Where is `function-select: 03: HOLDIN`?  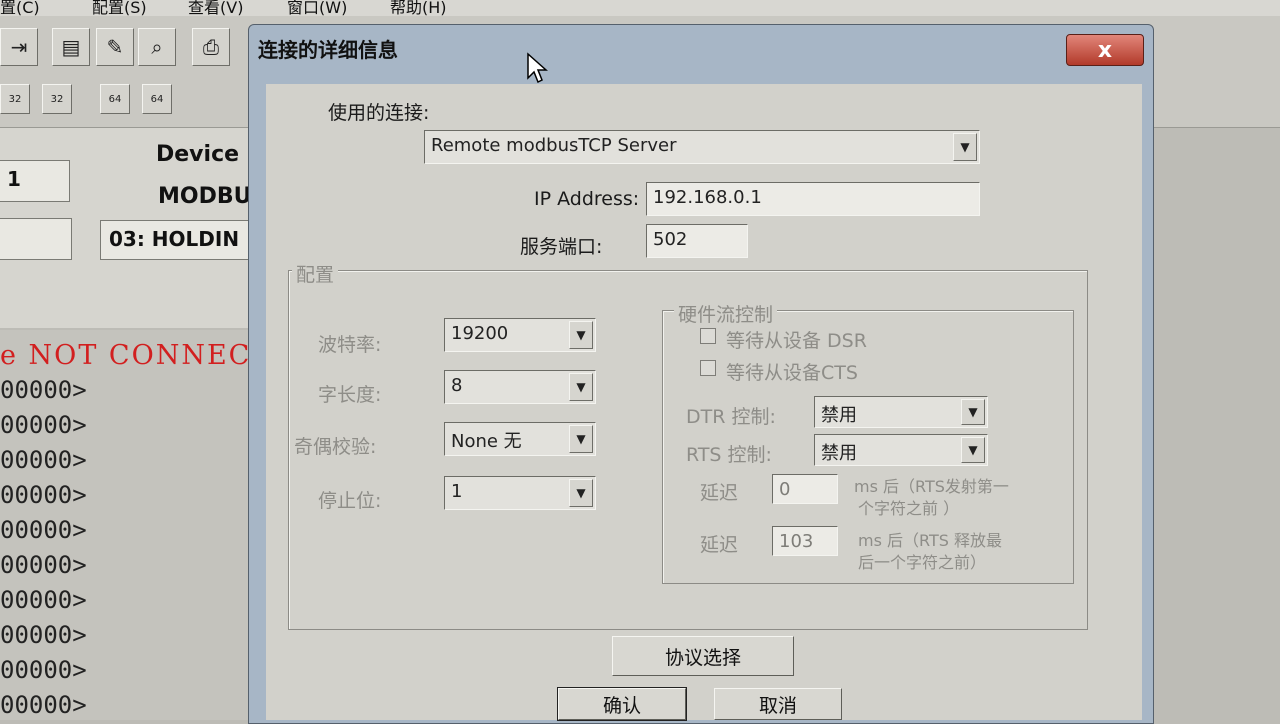
function-select: 03: HOLDIN is located at coordinates (176, 240).